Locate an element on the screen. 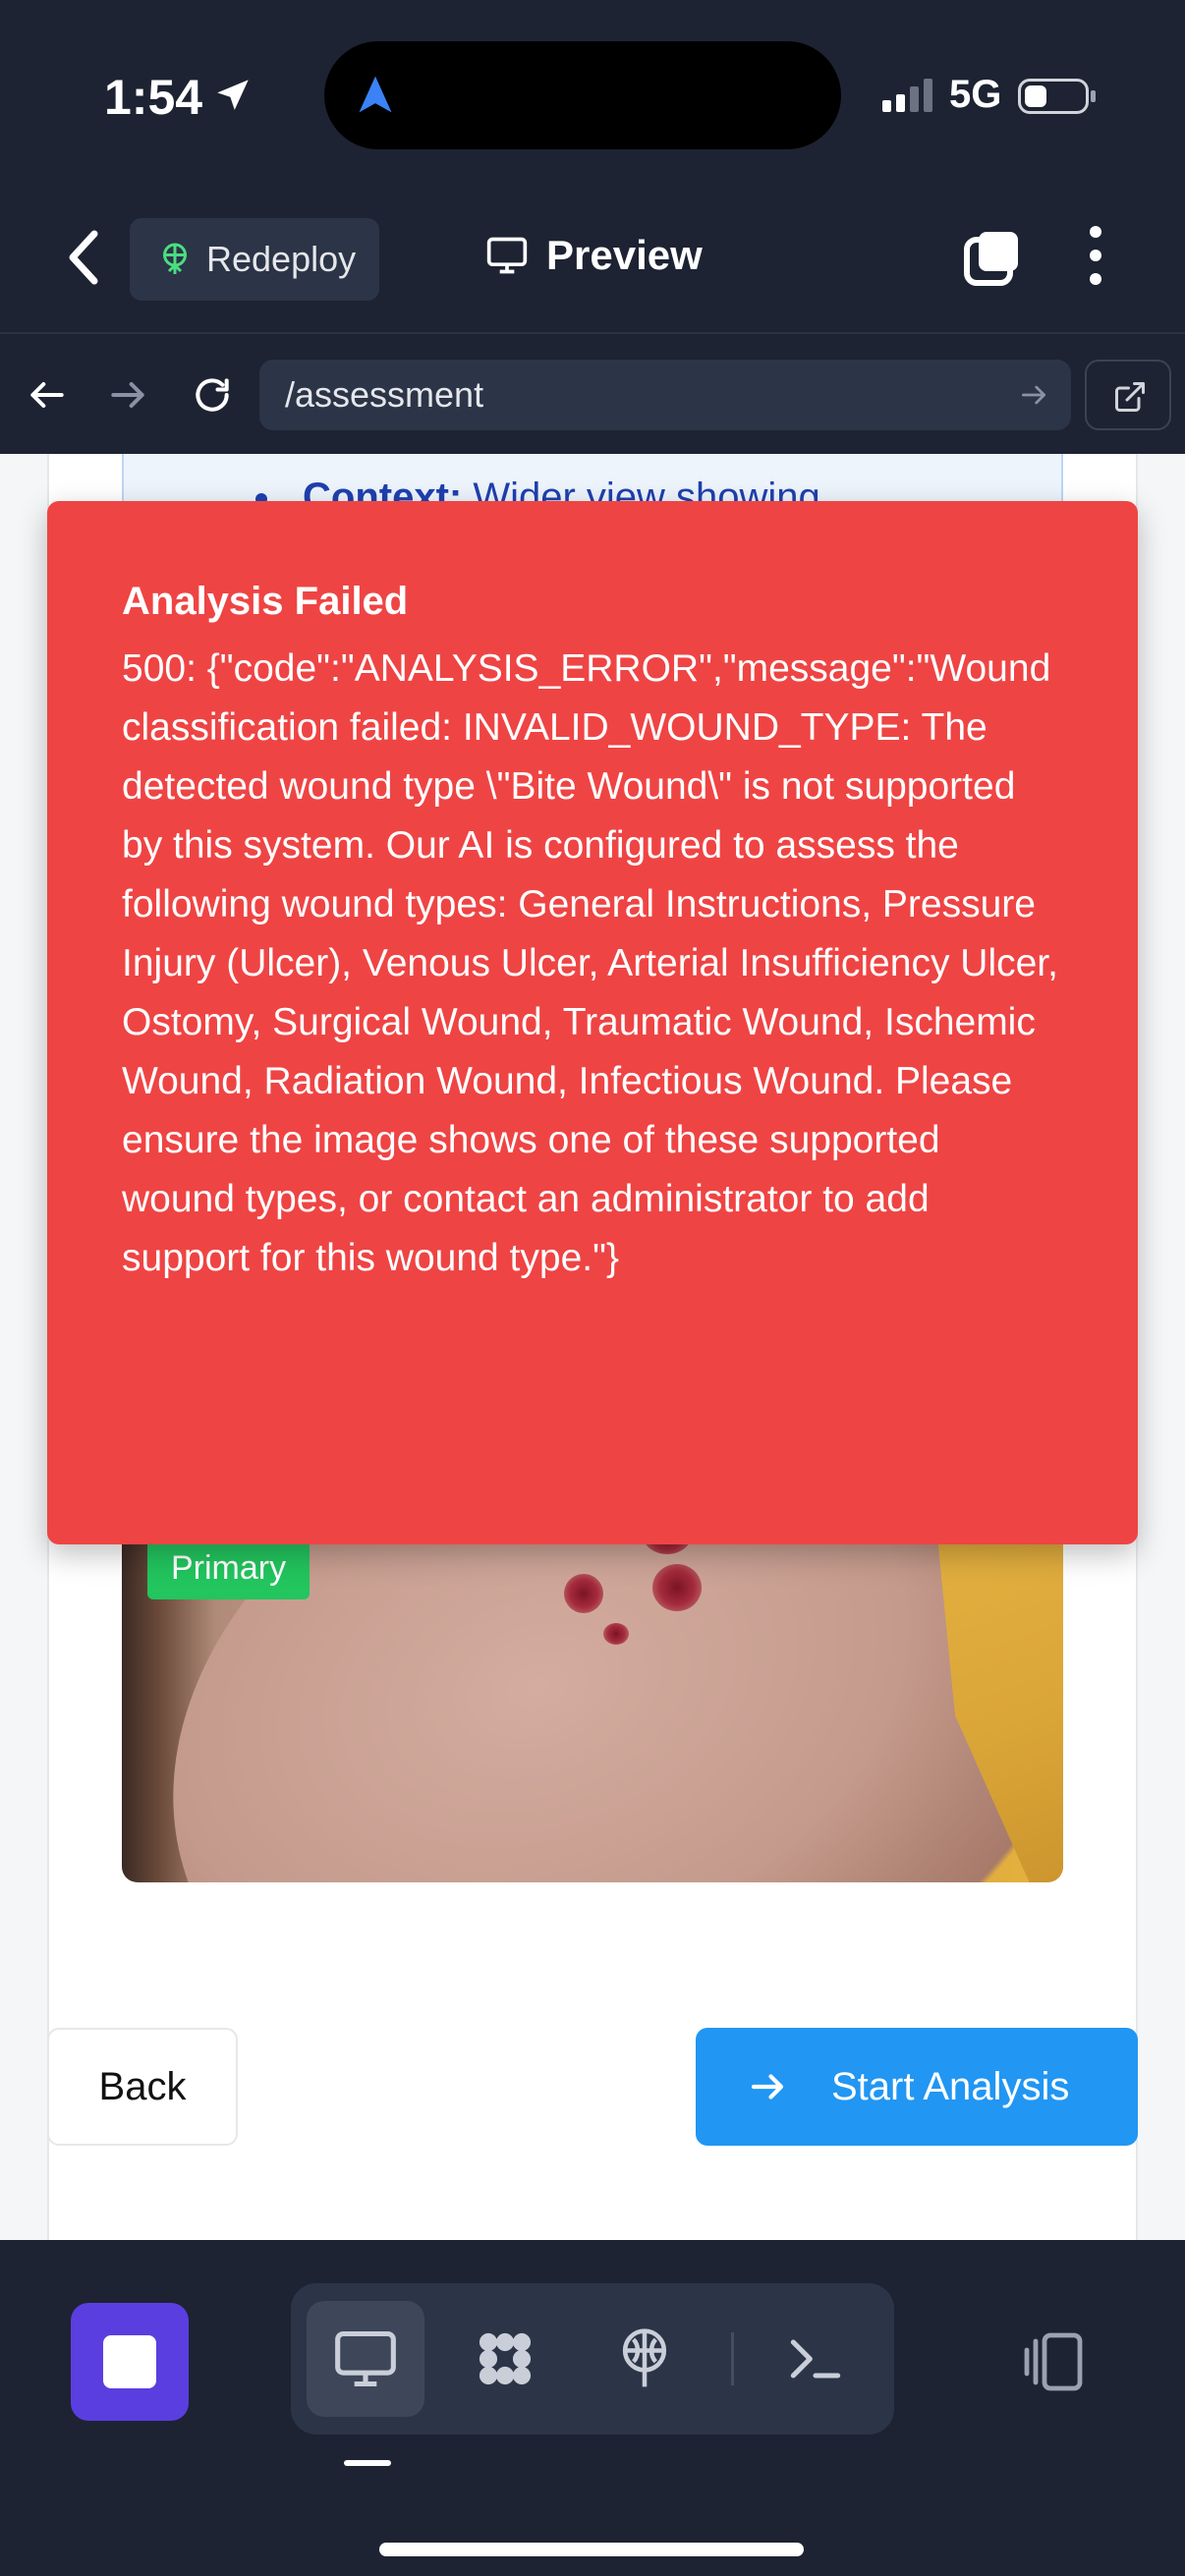  battery-icon is located at coordinates (1053, 96).